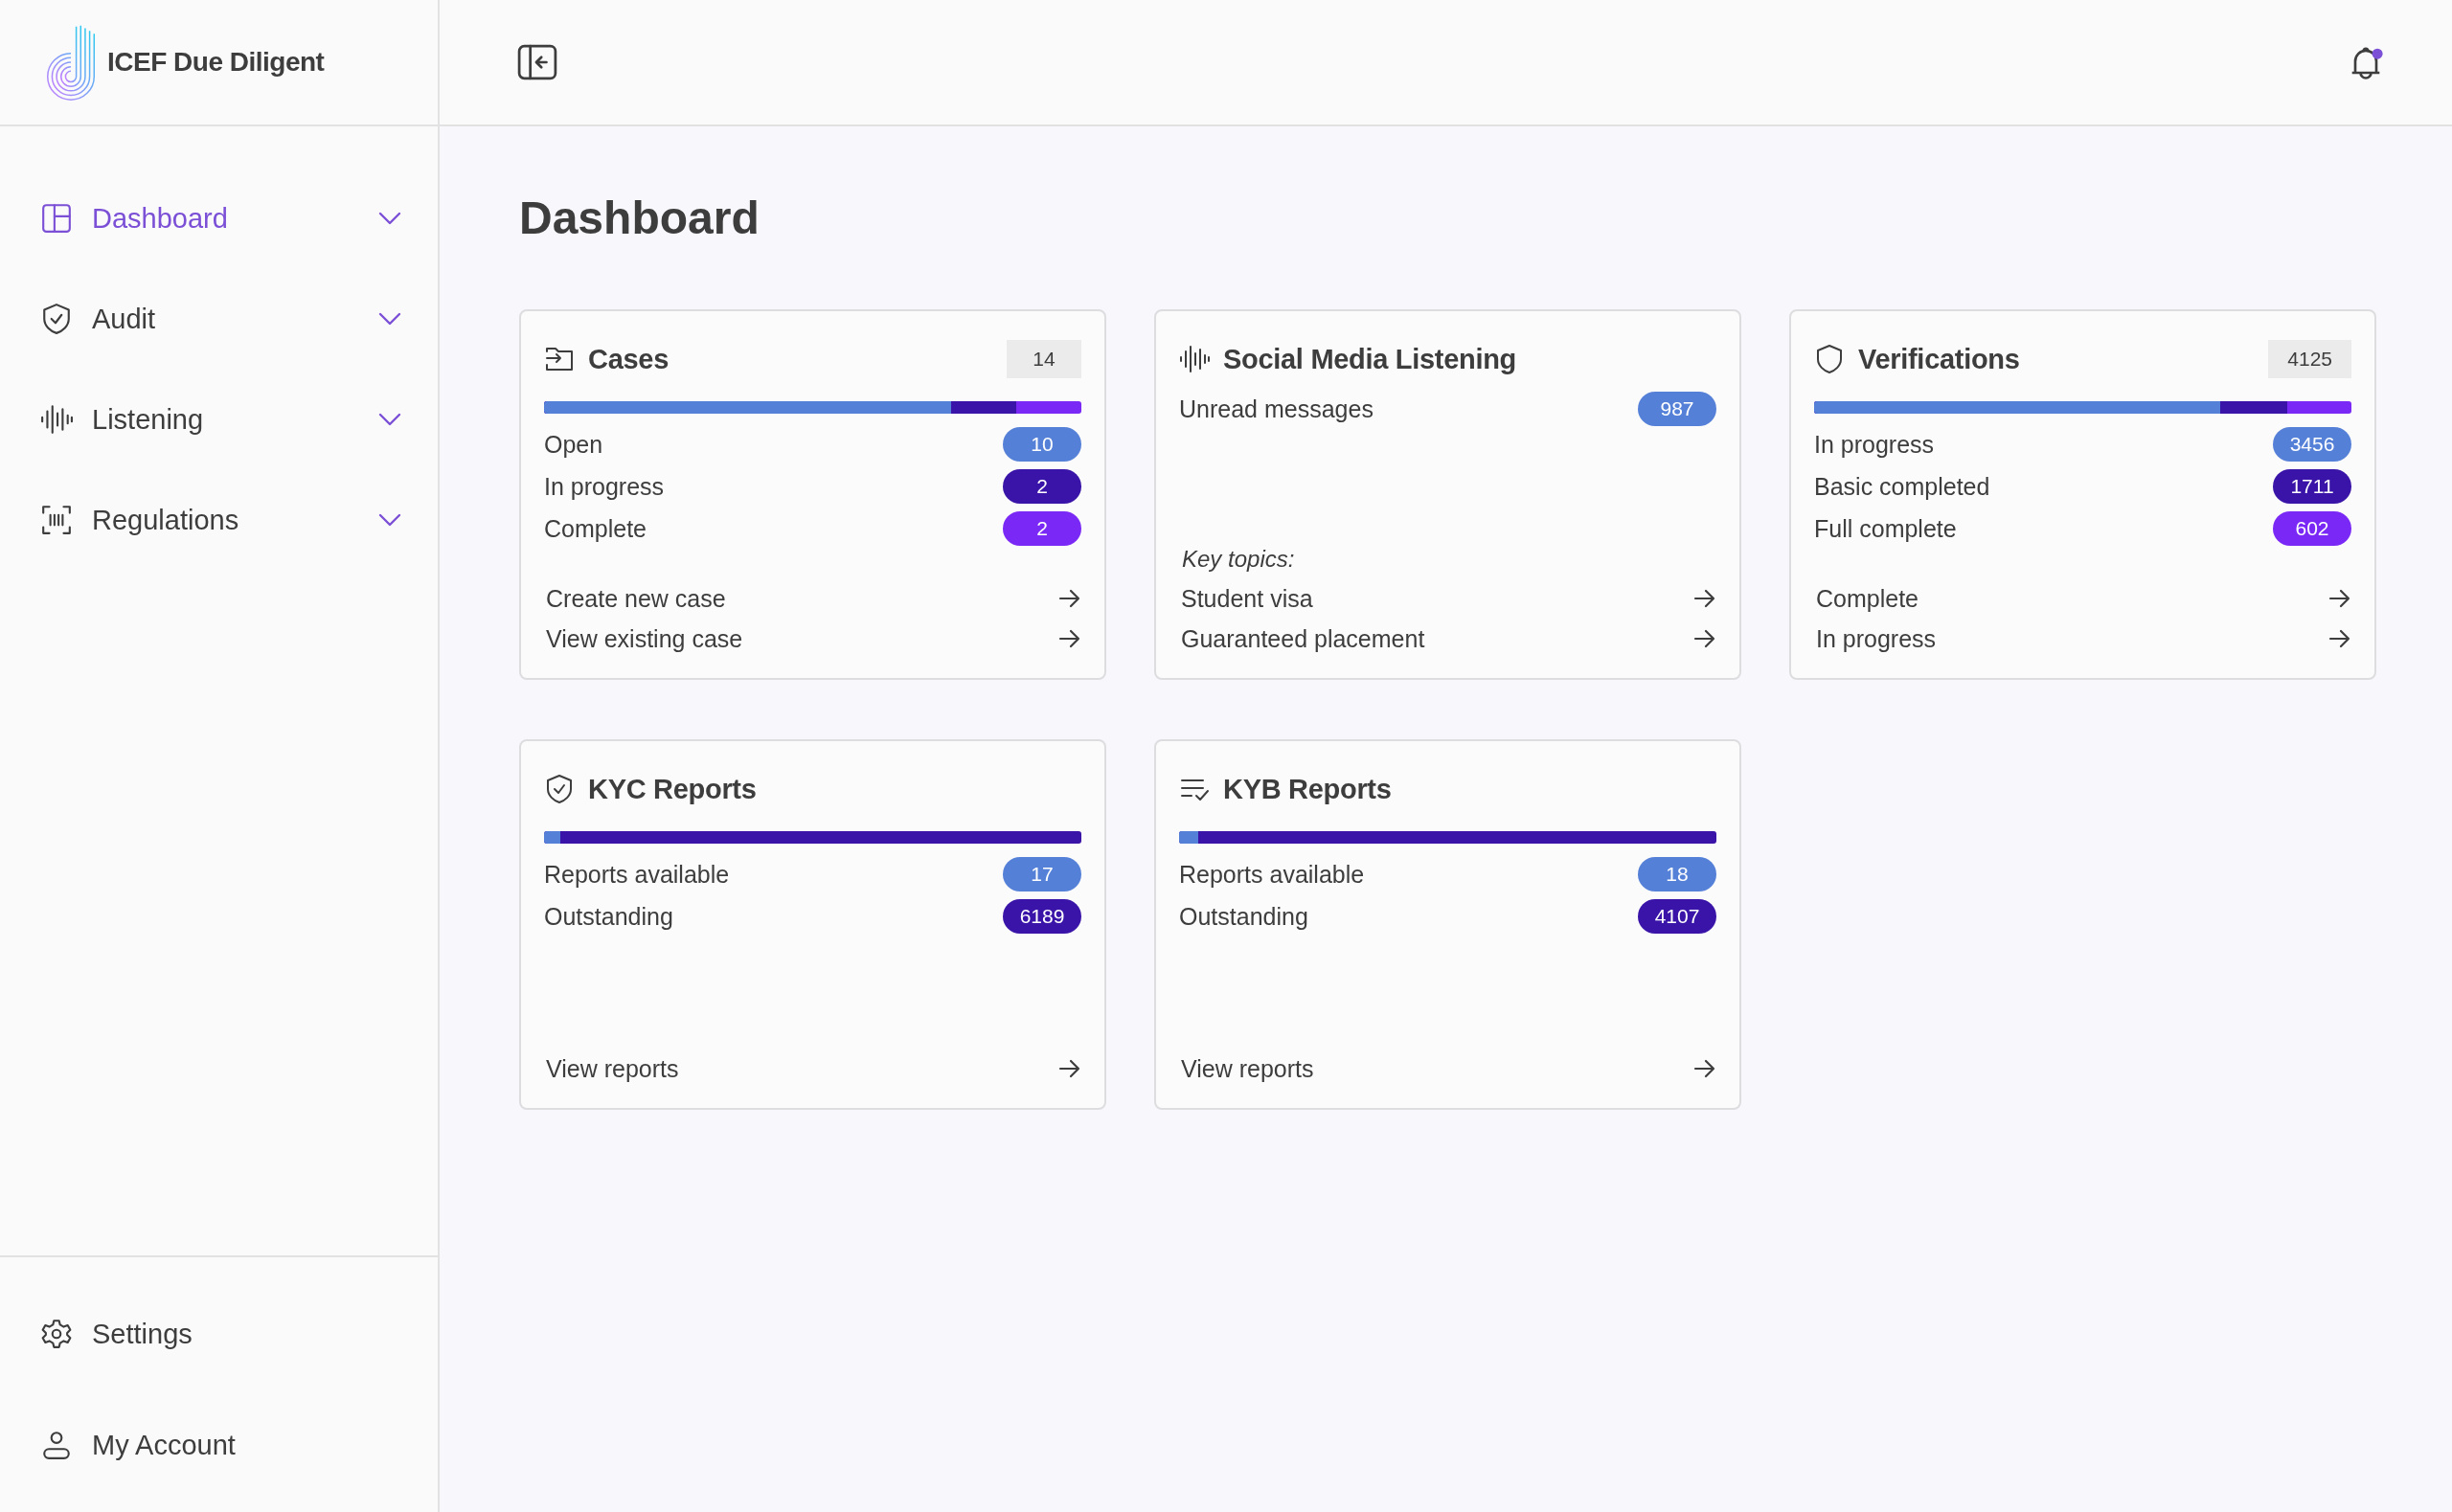 This screenshot has width=2452, height=1512. I want to click on count-badge: 10, so click(1042, 444).